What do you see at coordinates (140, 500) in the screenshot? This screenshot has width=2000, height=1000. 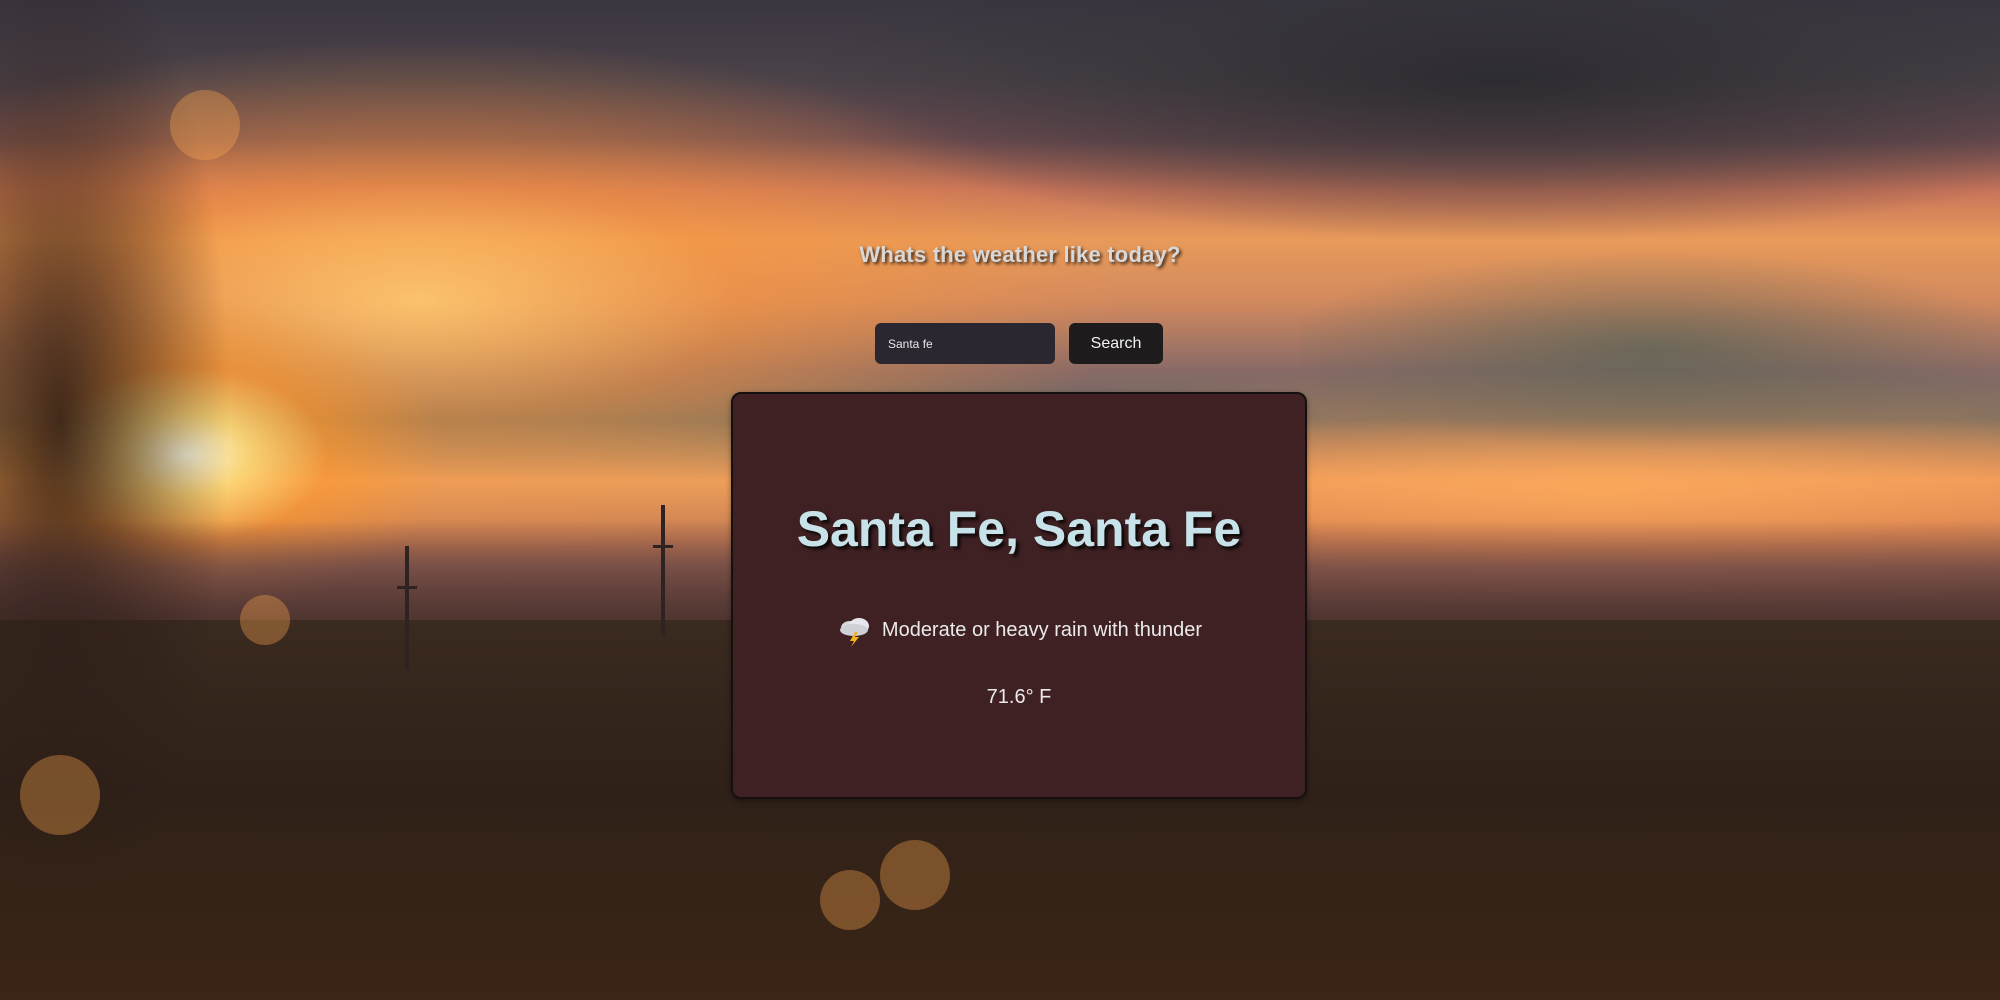 I see `background-foreground-blur` at bounding box center [140, 500].